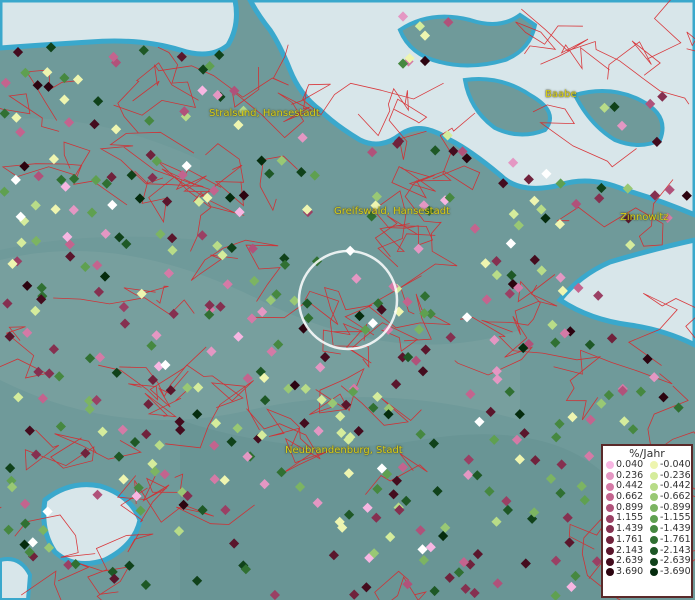 The width and height of the screenshot is (695, 600). What do you see at coordinates (264, 113) in the screenshot?
I see `city-label-stralsund: Stralsund, Hansestadt` at bounding box center [264, 113].